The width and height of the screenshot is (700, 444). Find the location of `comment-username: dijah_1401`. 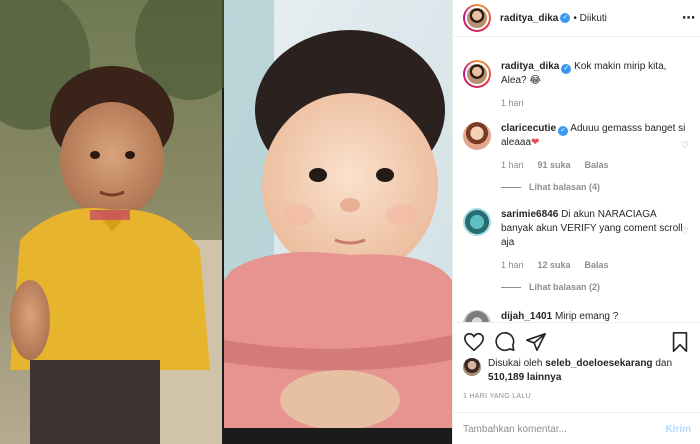

comment-username: dijah_1401 is located at coordinates (526, 316).